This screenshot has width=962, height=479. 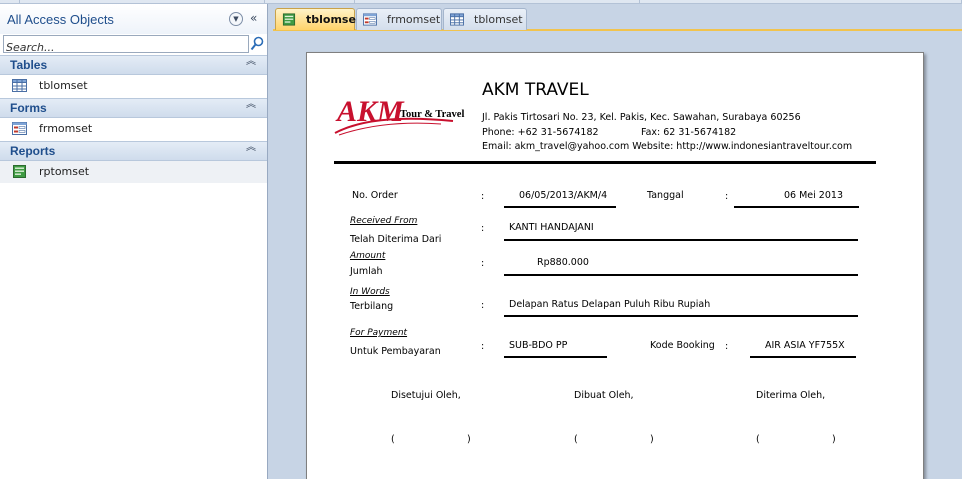 What do you see at coordinates (33, 151) in the screenshot?
I see `group-label: Reports` at bounding box center [33, 151].